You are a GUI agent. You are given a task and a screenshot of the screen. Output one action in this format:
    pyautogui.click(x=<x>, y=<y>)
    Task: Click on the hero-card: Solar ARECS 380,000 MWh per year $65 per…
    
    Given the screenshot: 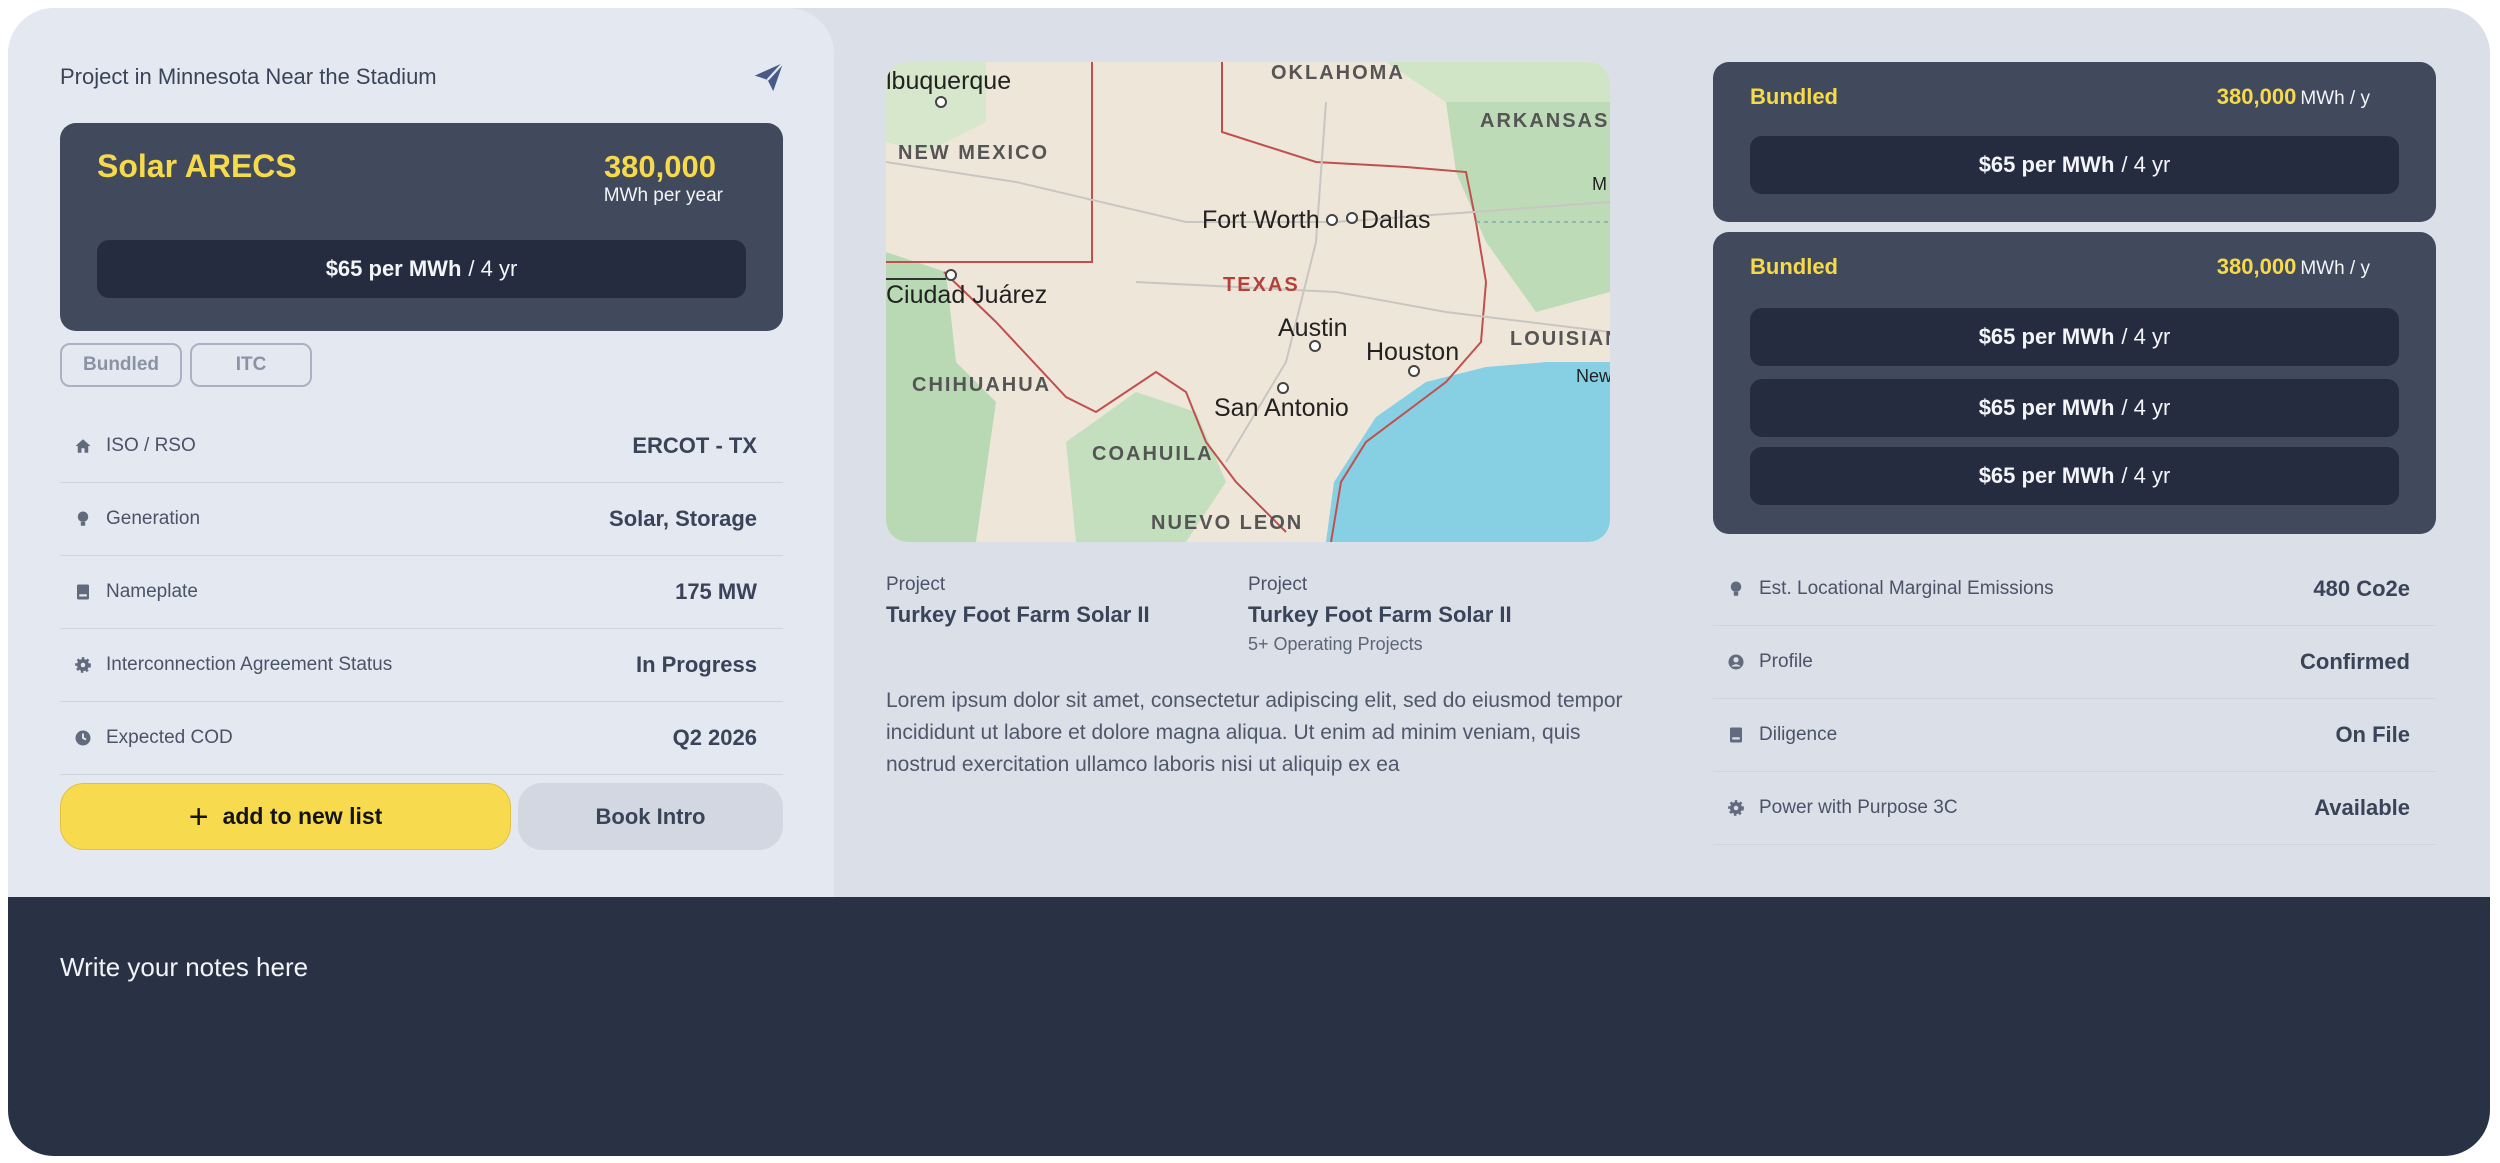 What is the action you would take?
    pyautogui.click(x=421, y=227)
    